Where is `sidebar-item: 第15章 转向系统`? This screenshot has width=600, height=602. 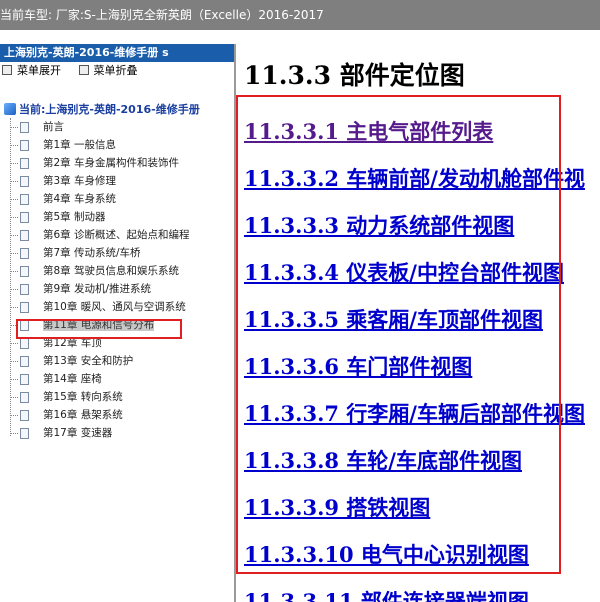 sidebar-item: 第15章 转向系统 is located at coordinates (66, 397).